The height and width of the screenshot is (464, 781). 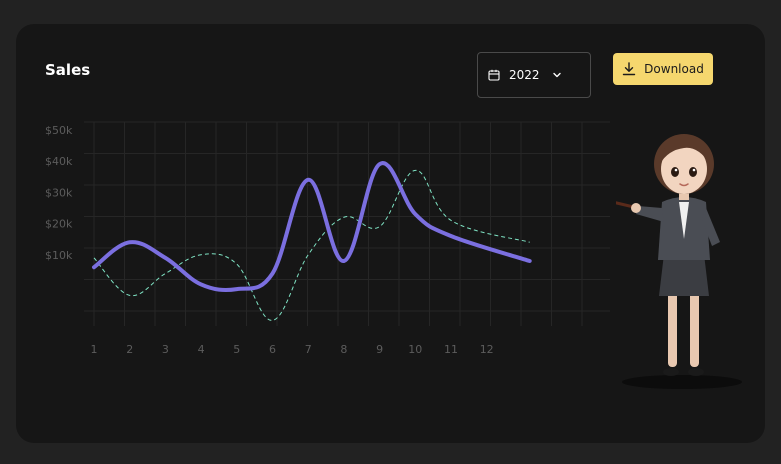 I want to click on x-tick-label: 9, so click(x=379, y=349).